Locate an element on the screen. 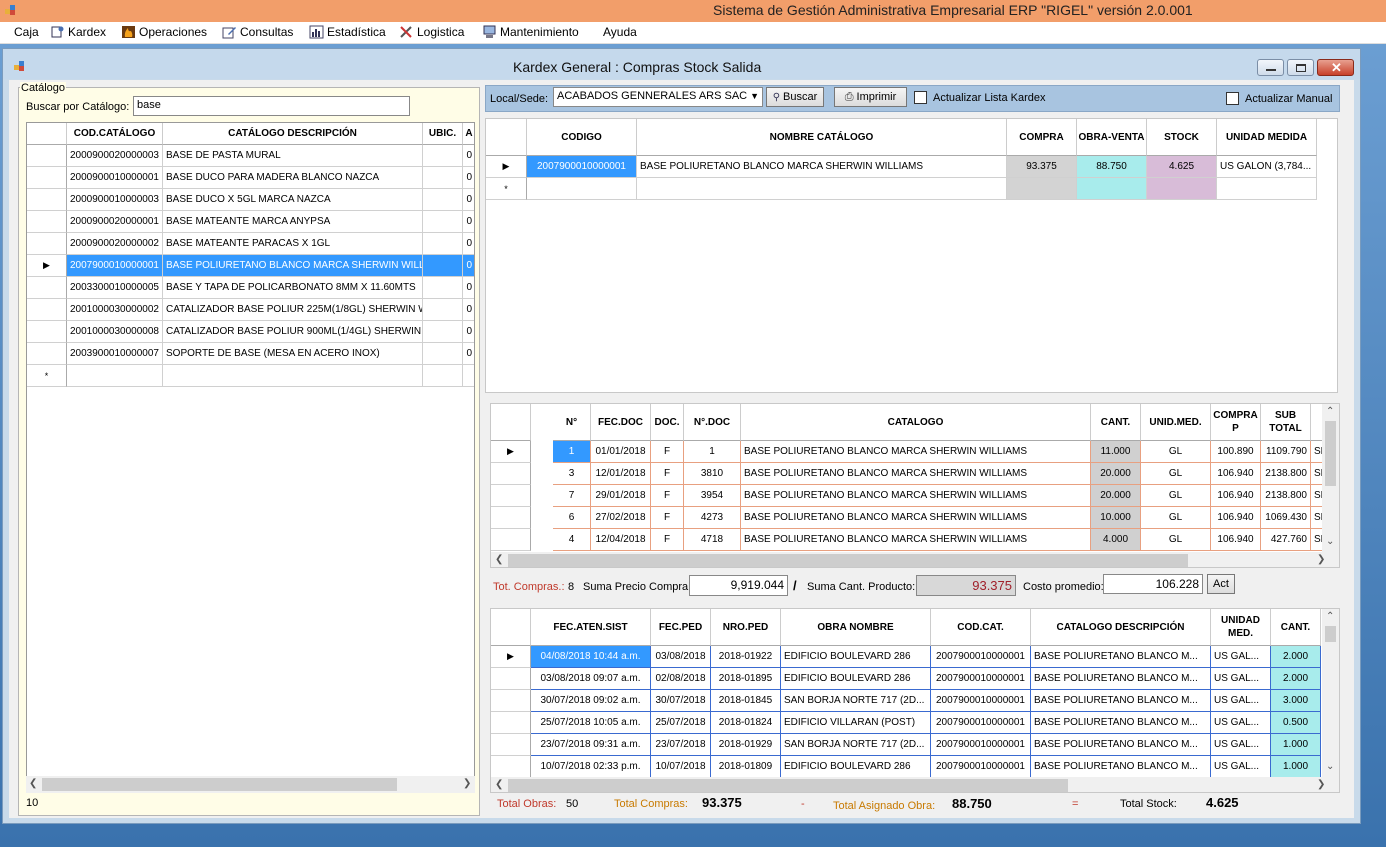 Image resolution: width=1386 pixels, height=847 pixels. obras-cell: 30/07/2018 is located at coordinates (681, 701).